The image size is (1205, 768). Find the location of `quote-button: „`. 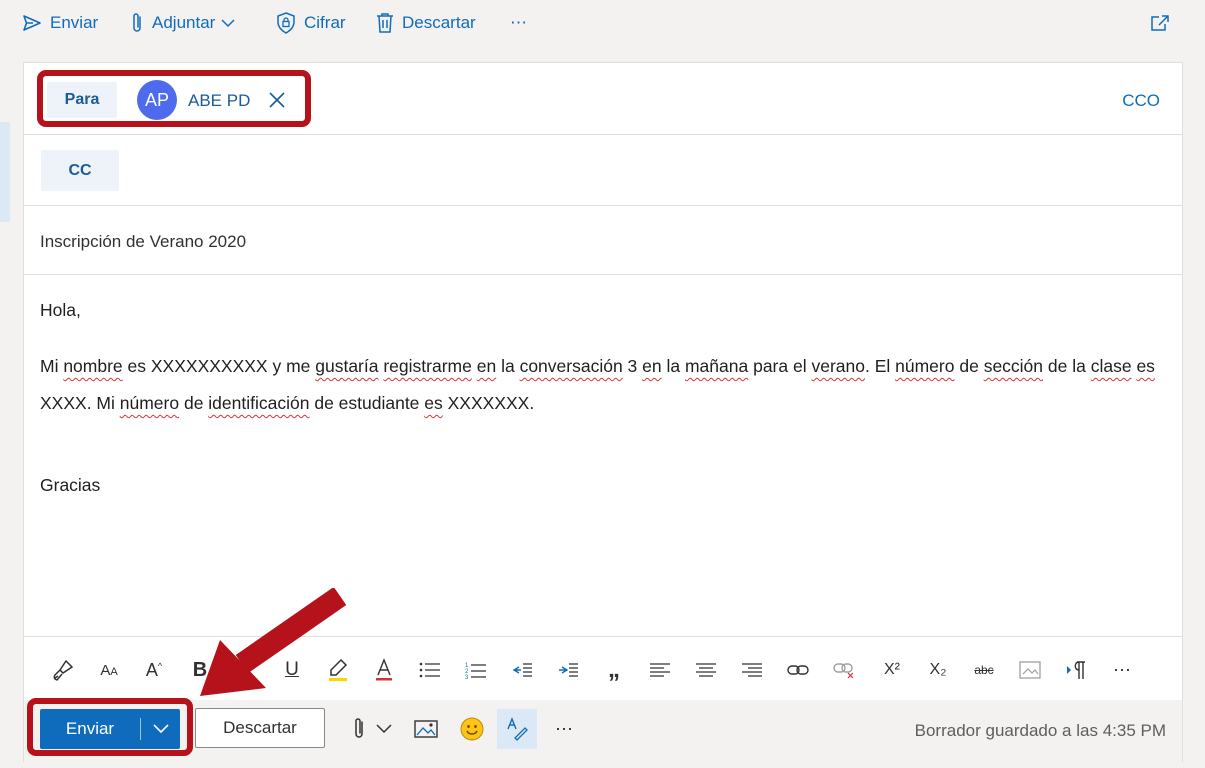

quote-button: „ is located at coordinates (614, 669).